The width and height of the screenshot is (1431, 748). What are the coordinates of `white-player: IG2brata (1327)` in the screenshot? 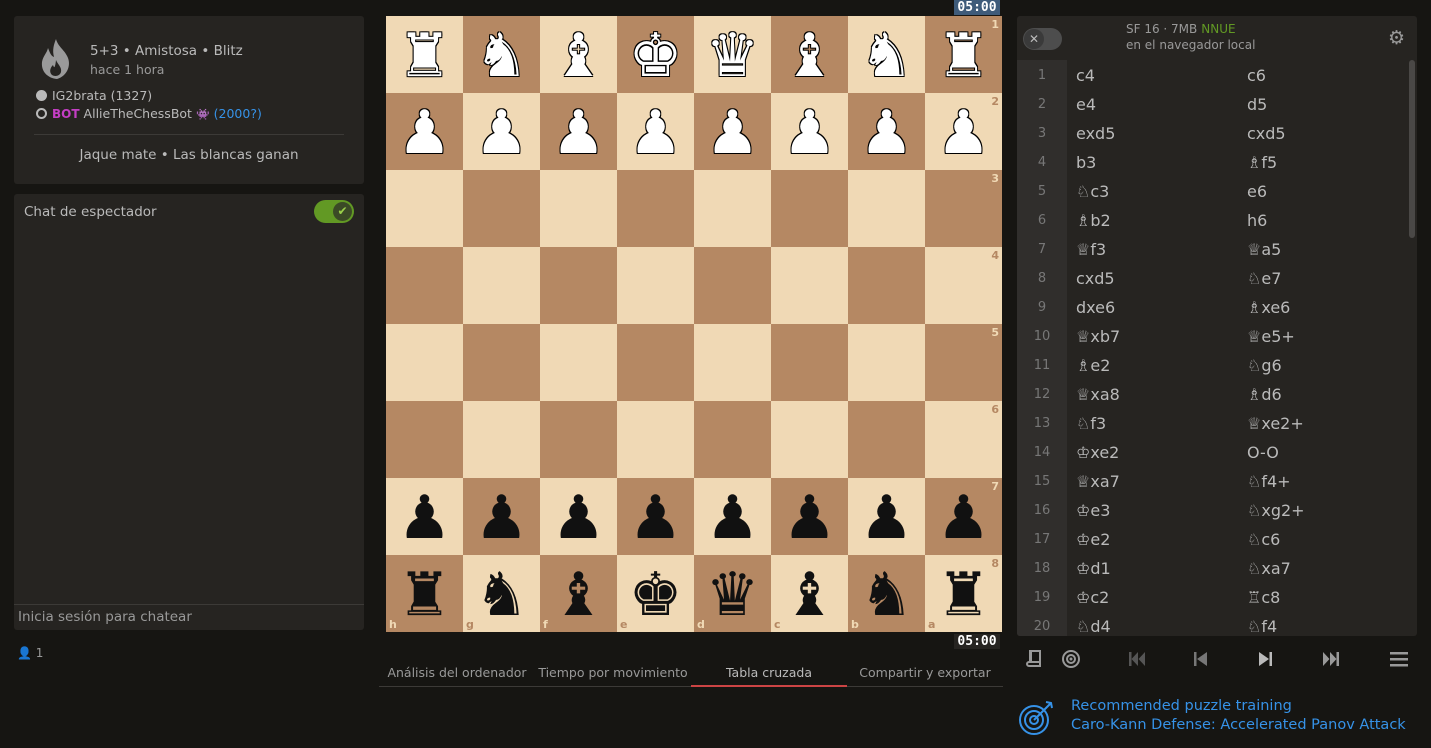 It's located at (94, 95).